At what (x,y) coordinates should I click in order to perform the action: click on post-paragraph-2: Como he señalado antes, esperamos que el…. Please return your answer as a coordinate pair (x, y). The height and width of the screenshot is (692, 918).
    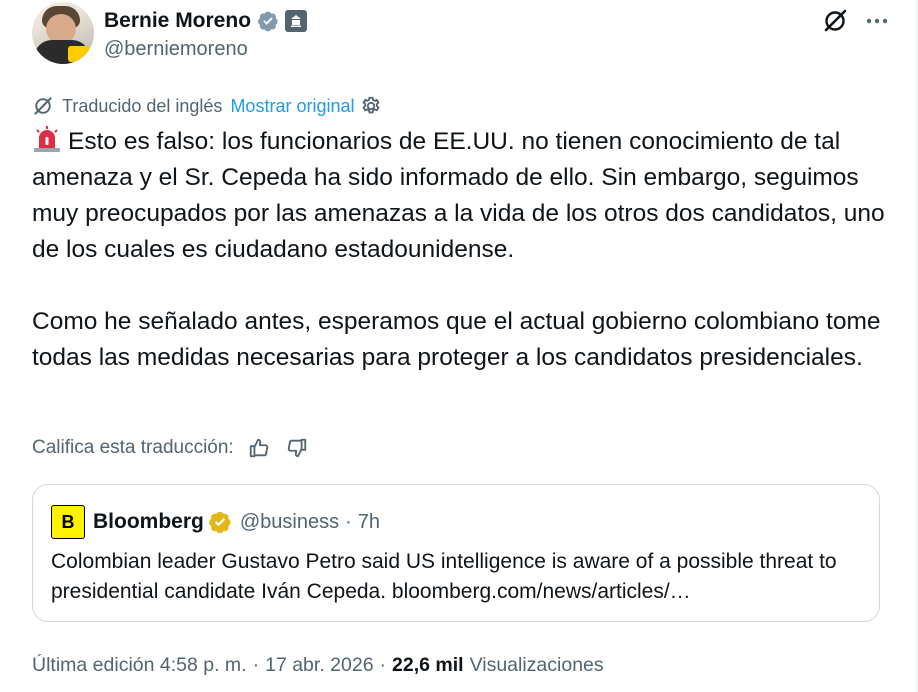
    Looking at the image, I should click on (456, 339).